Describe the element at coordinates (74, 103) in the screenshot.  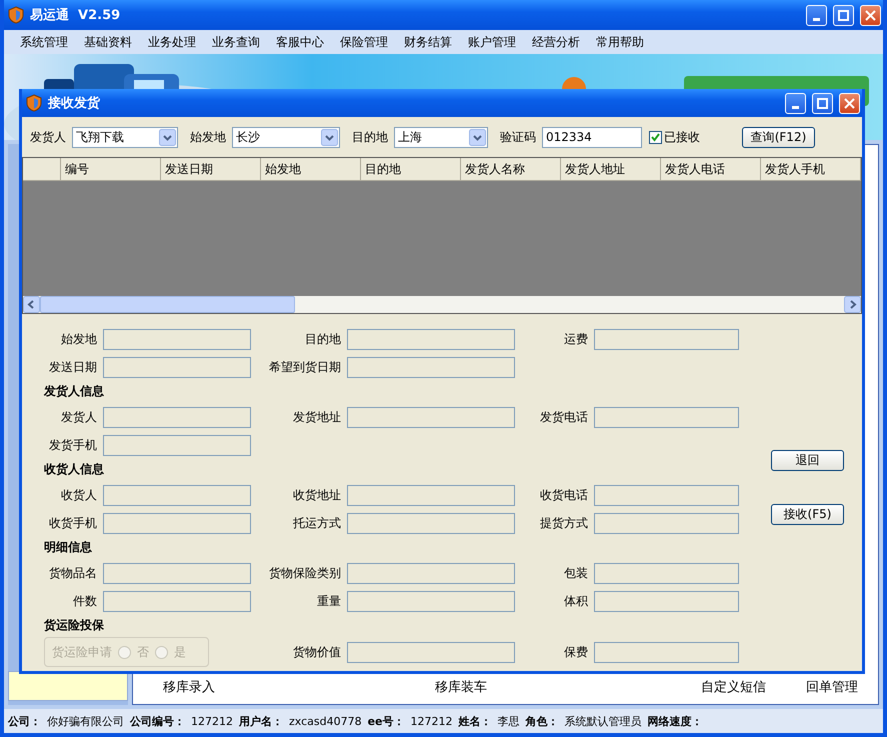
I see `dialog-title: 接收发货` at that location.